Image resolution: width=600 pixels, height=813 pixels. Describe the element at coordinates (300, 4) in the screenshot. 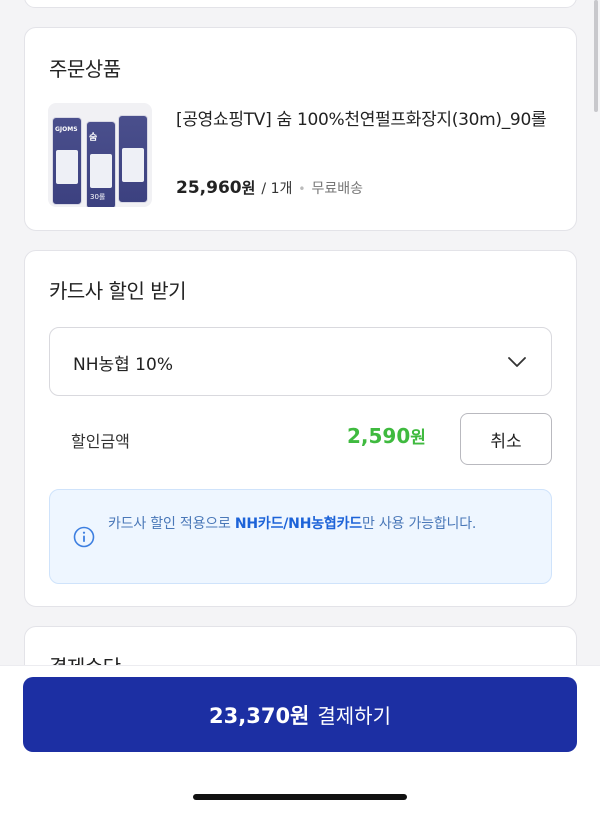

I see `previous-section-card` at that location.